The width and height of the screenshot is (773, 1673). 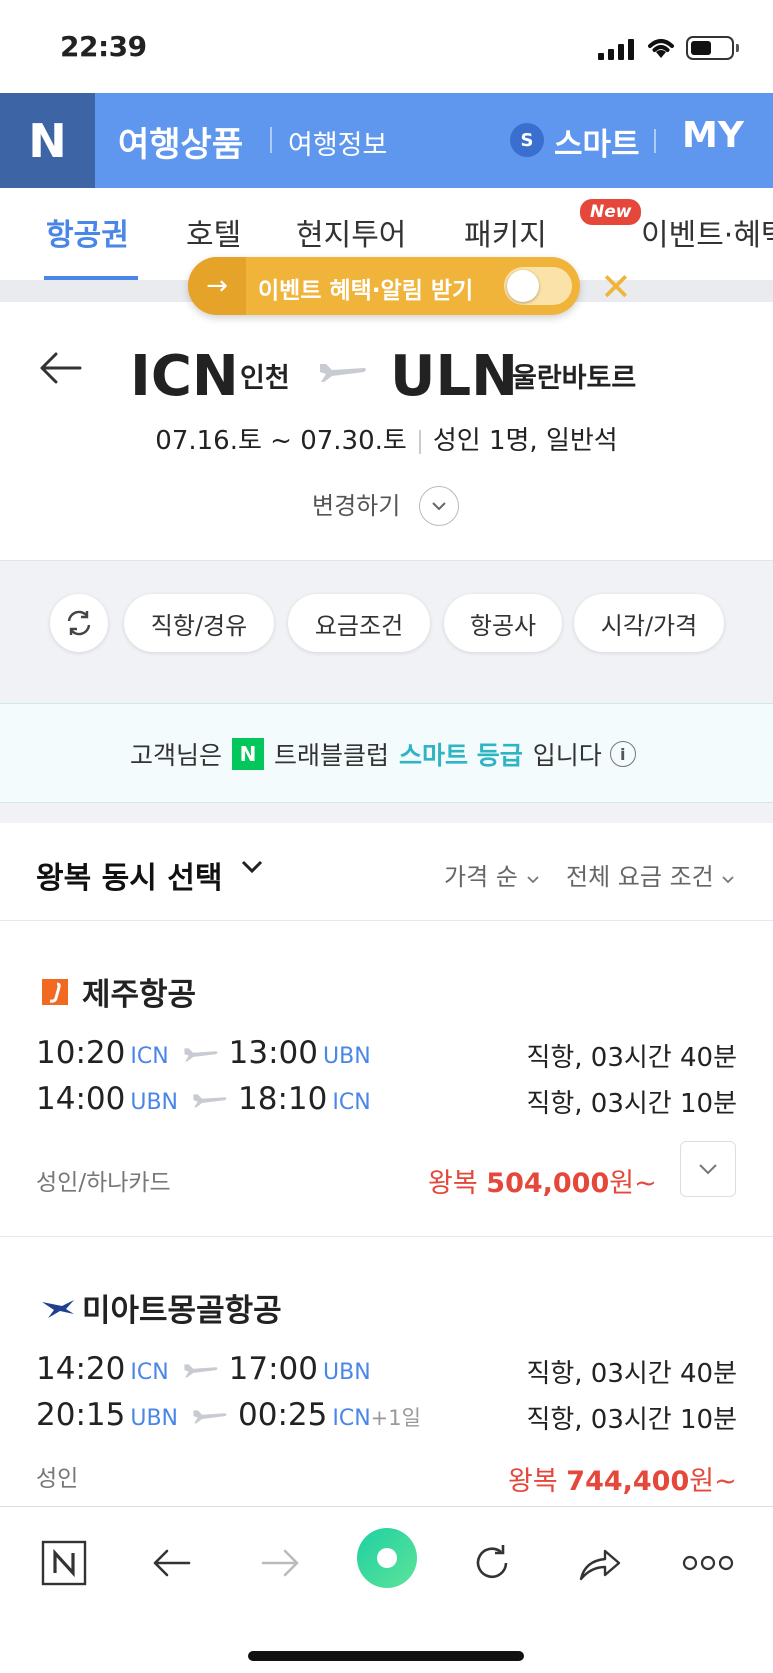 I want to click on tab-local-tour: 현지투어, so click(x=351, y=232).